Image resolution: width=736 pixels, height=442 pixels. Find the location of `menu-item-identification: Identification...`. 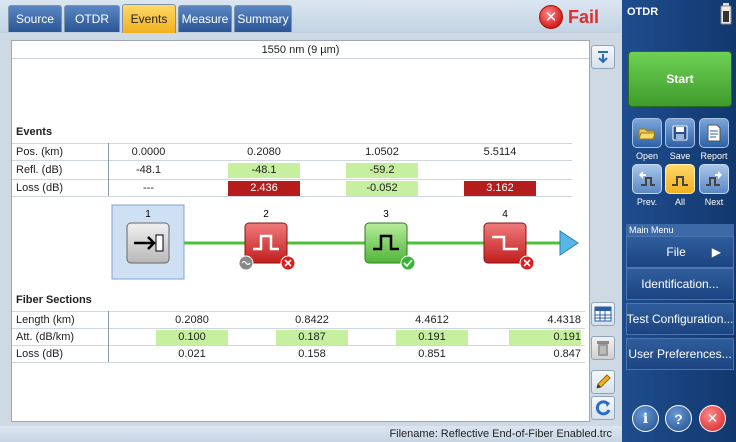

menu-item-identification: Identification... is located at coordinates (680, 284).